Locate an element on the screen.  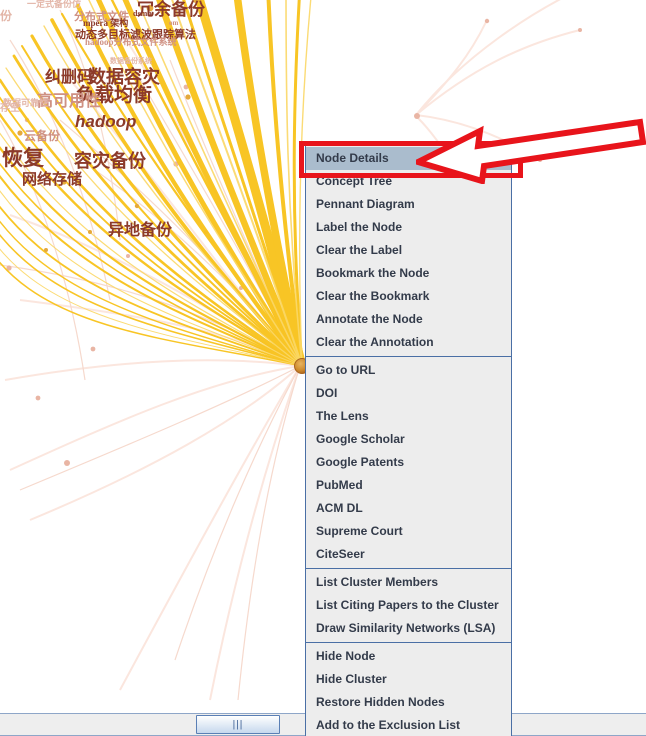
menu-item-hide-cluster: Hide Cluster is located at coordinates (408, 679).